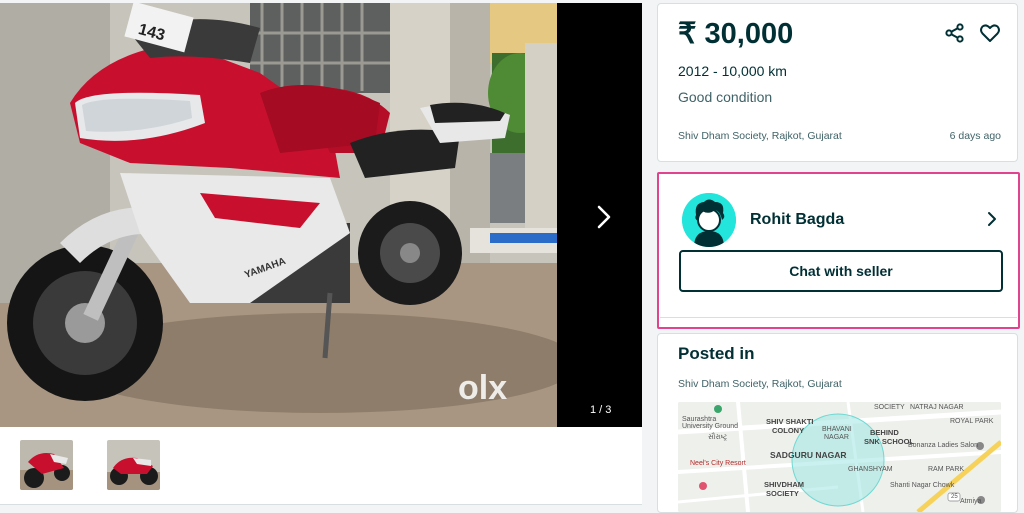 Image resolution: width=1024 pixels, height=513 pixels. Describe the element at coordinates (841, 271) in the screenshot. I see `chat-with-seller-button: Chat with seller` at that location.